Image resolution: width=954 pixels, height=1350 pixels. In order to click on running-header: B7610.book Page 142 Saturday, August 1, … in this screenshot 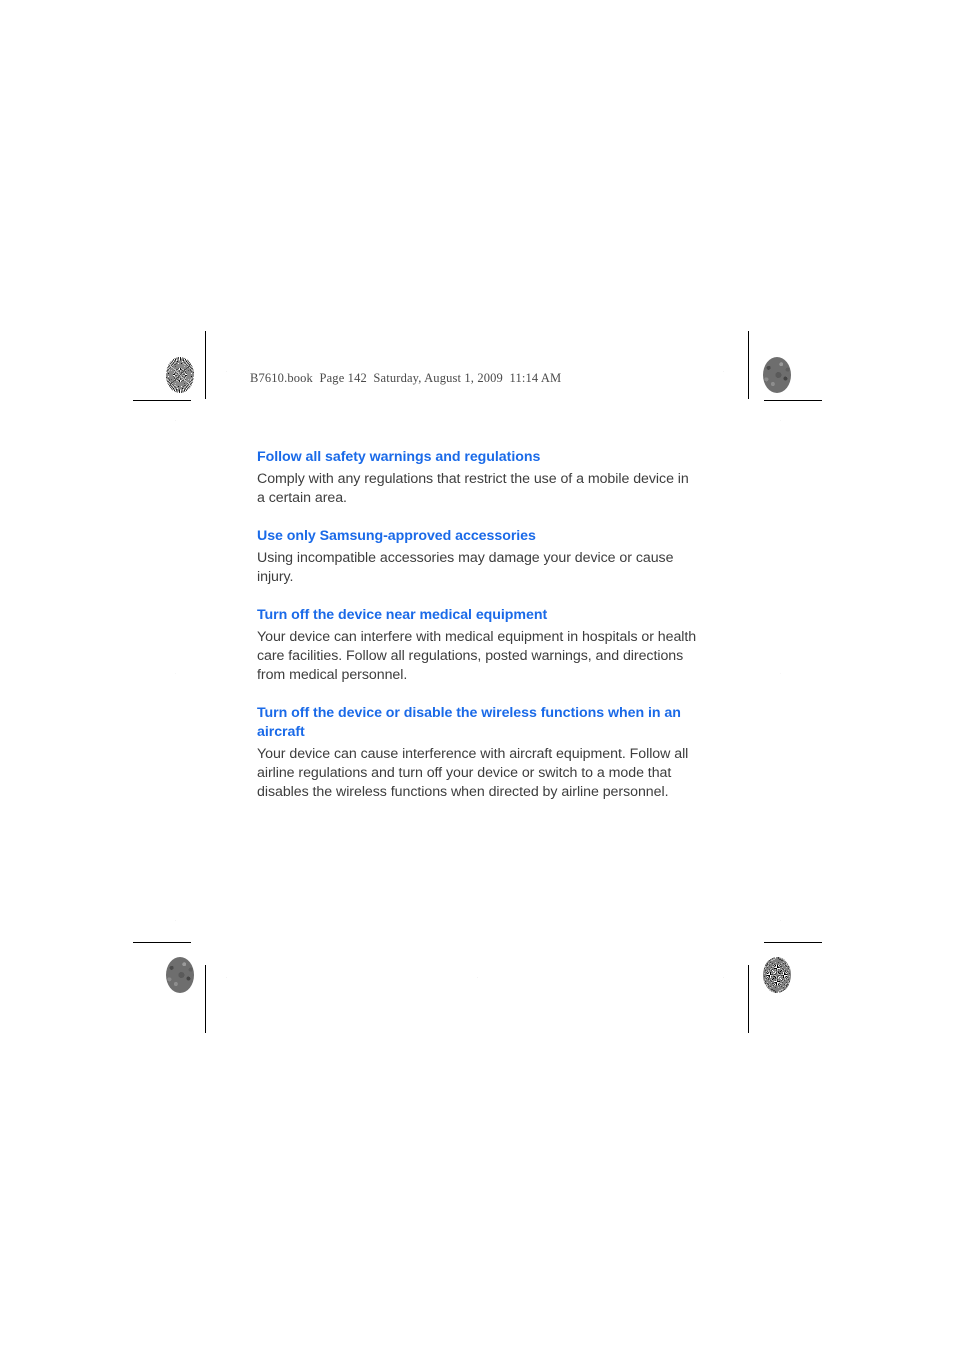, I will do `click(406, 378)`.